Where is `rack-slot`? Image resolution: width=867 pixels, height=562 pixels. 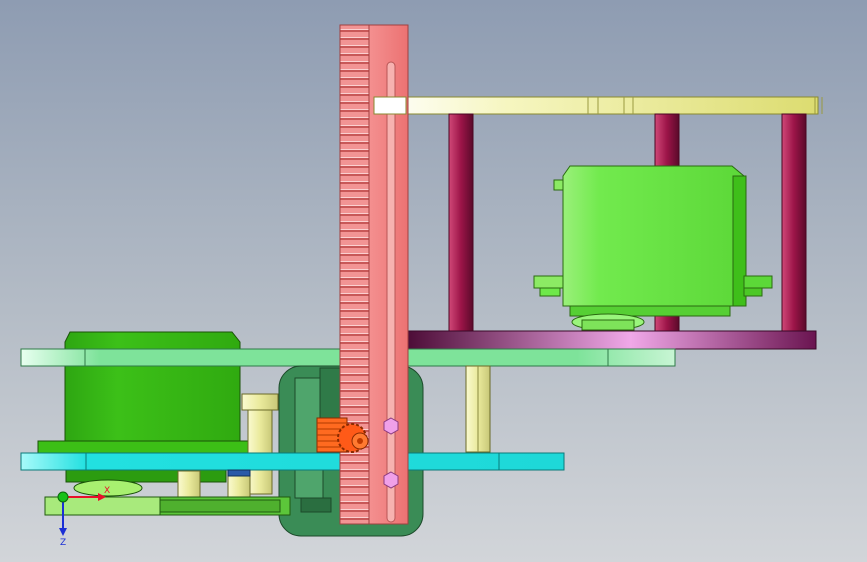
rack-slot is located at coordinates (391, 292).